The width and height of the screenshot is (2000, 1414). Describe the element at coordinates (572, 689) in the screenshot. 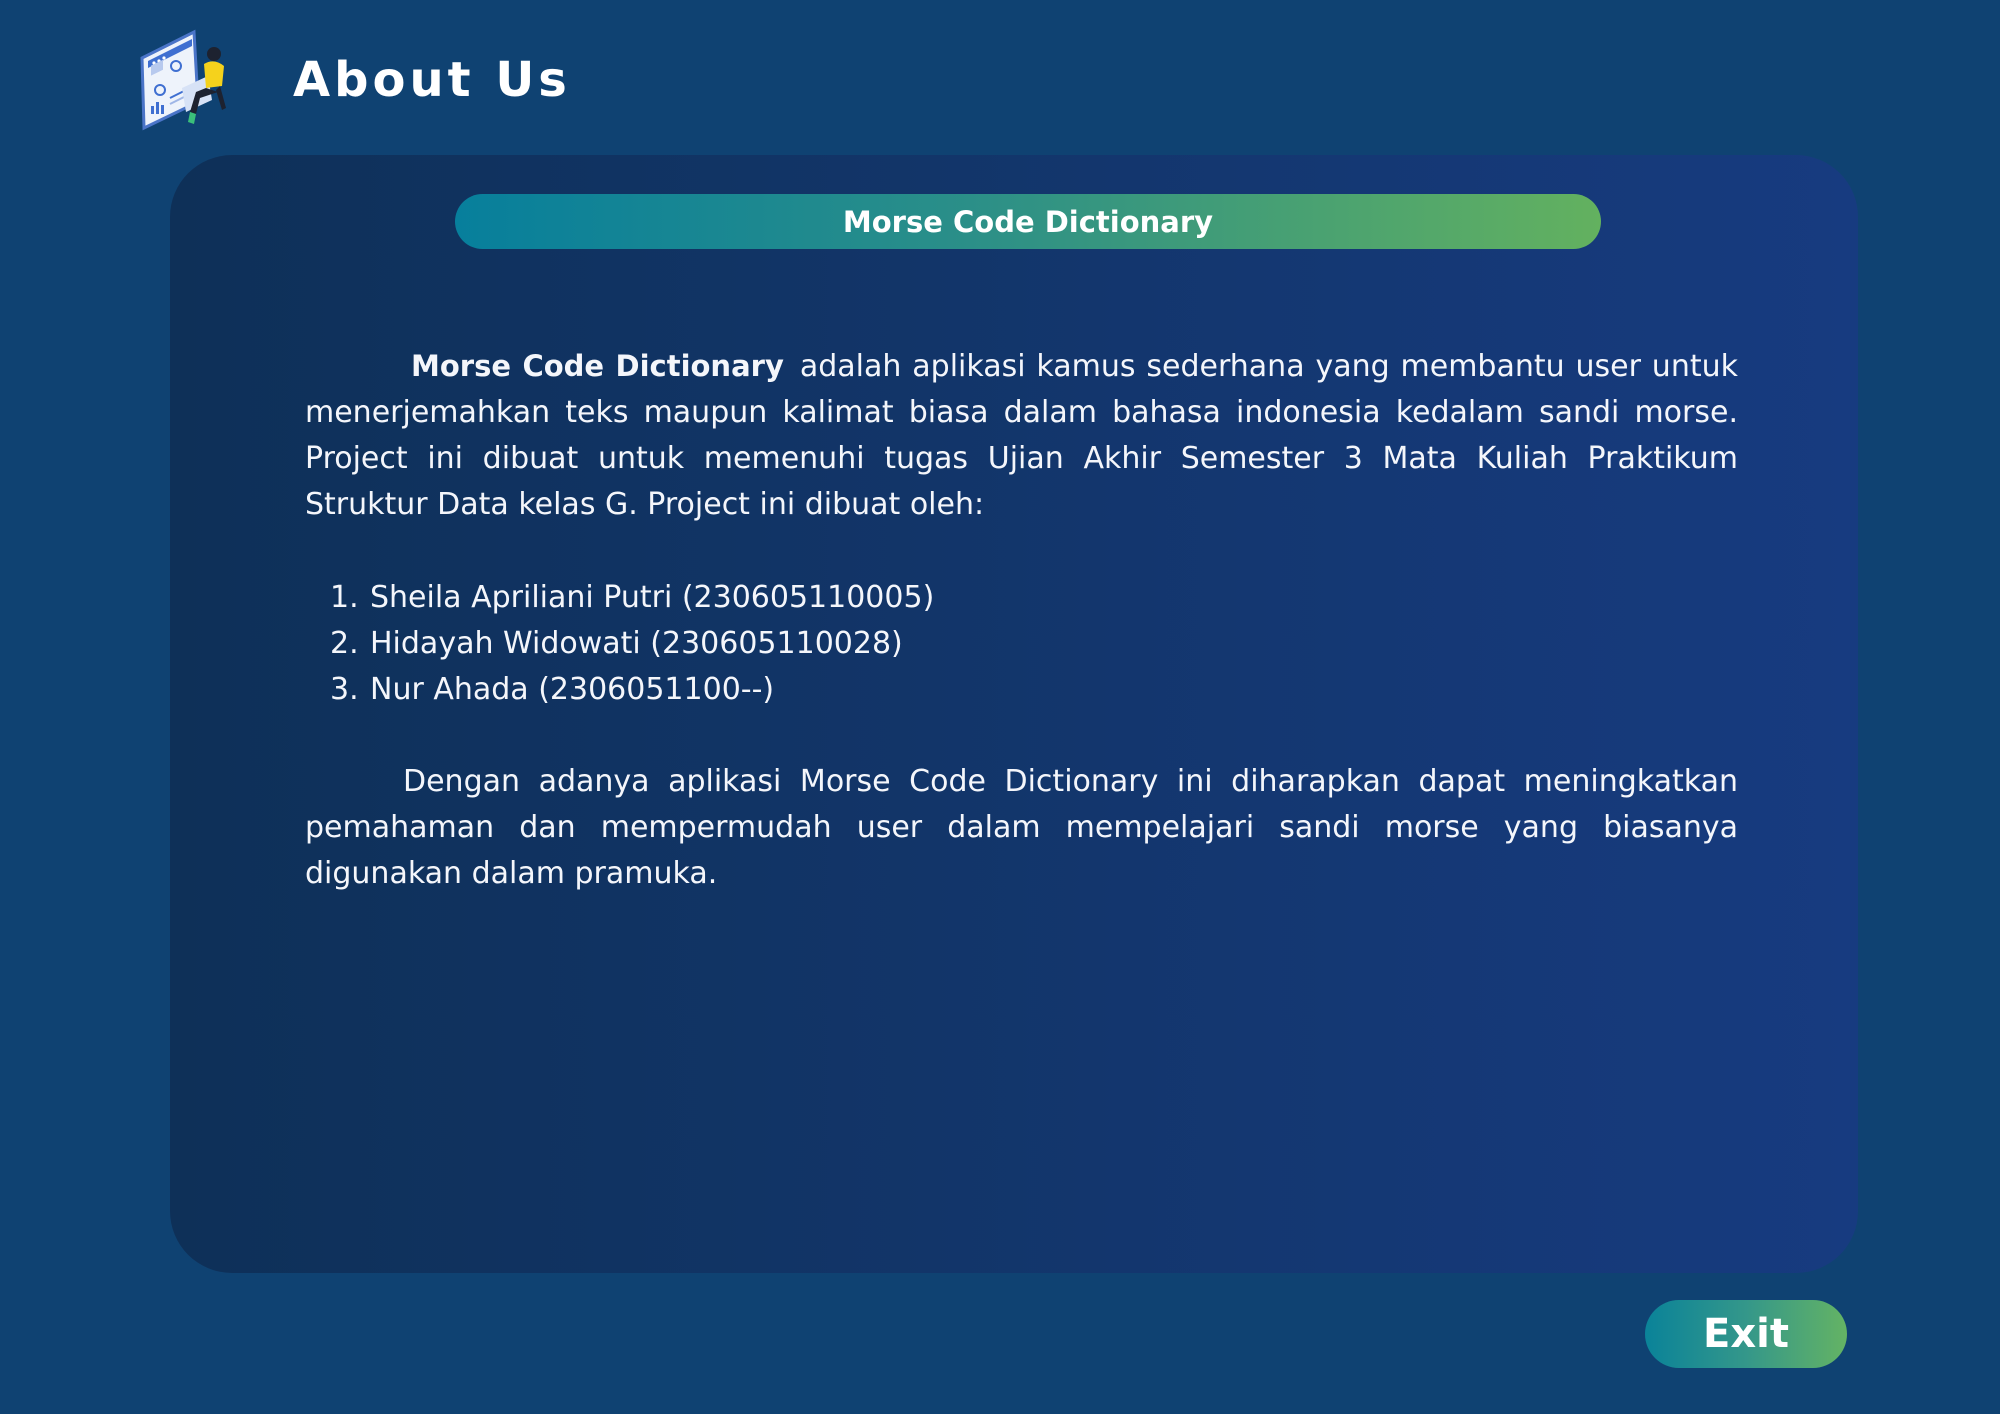

I see `member-name: Nur Ahada (2306051100--)` at that location.